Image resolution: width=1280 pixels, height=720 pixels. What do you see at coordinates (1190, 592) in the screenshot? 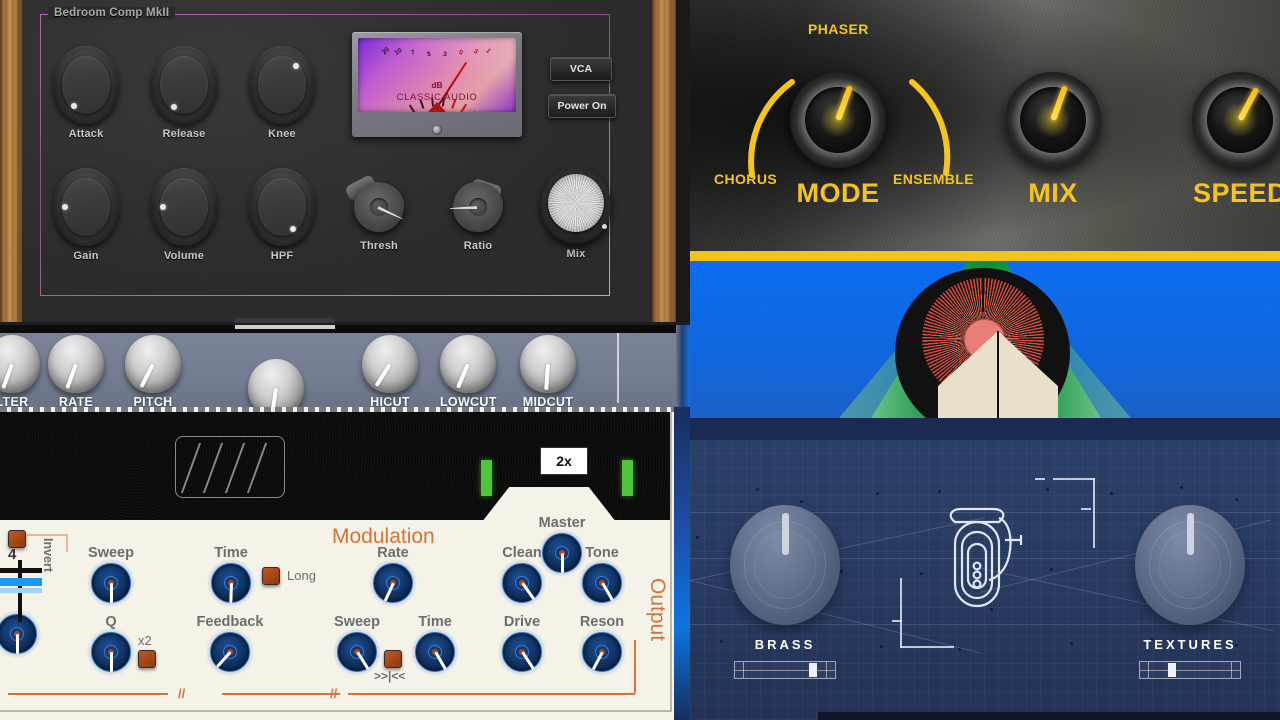
I see `knob-textures: TEXTURES` at bounding box center [1190, 592].